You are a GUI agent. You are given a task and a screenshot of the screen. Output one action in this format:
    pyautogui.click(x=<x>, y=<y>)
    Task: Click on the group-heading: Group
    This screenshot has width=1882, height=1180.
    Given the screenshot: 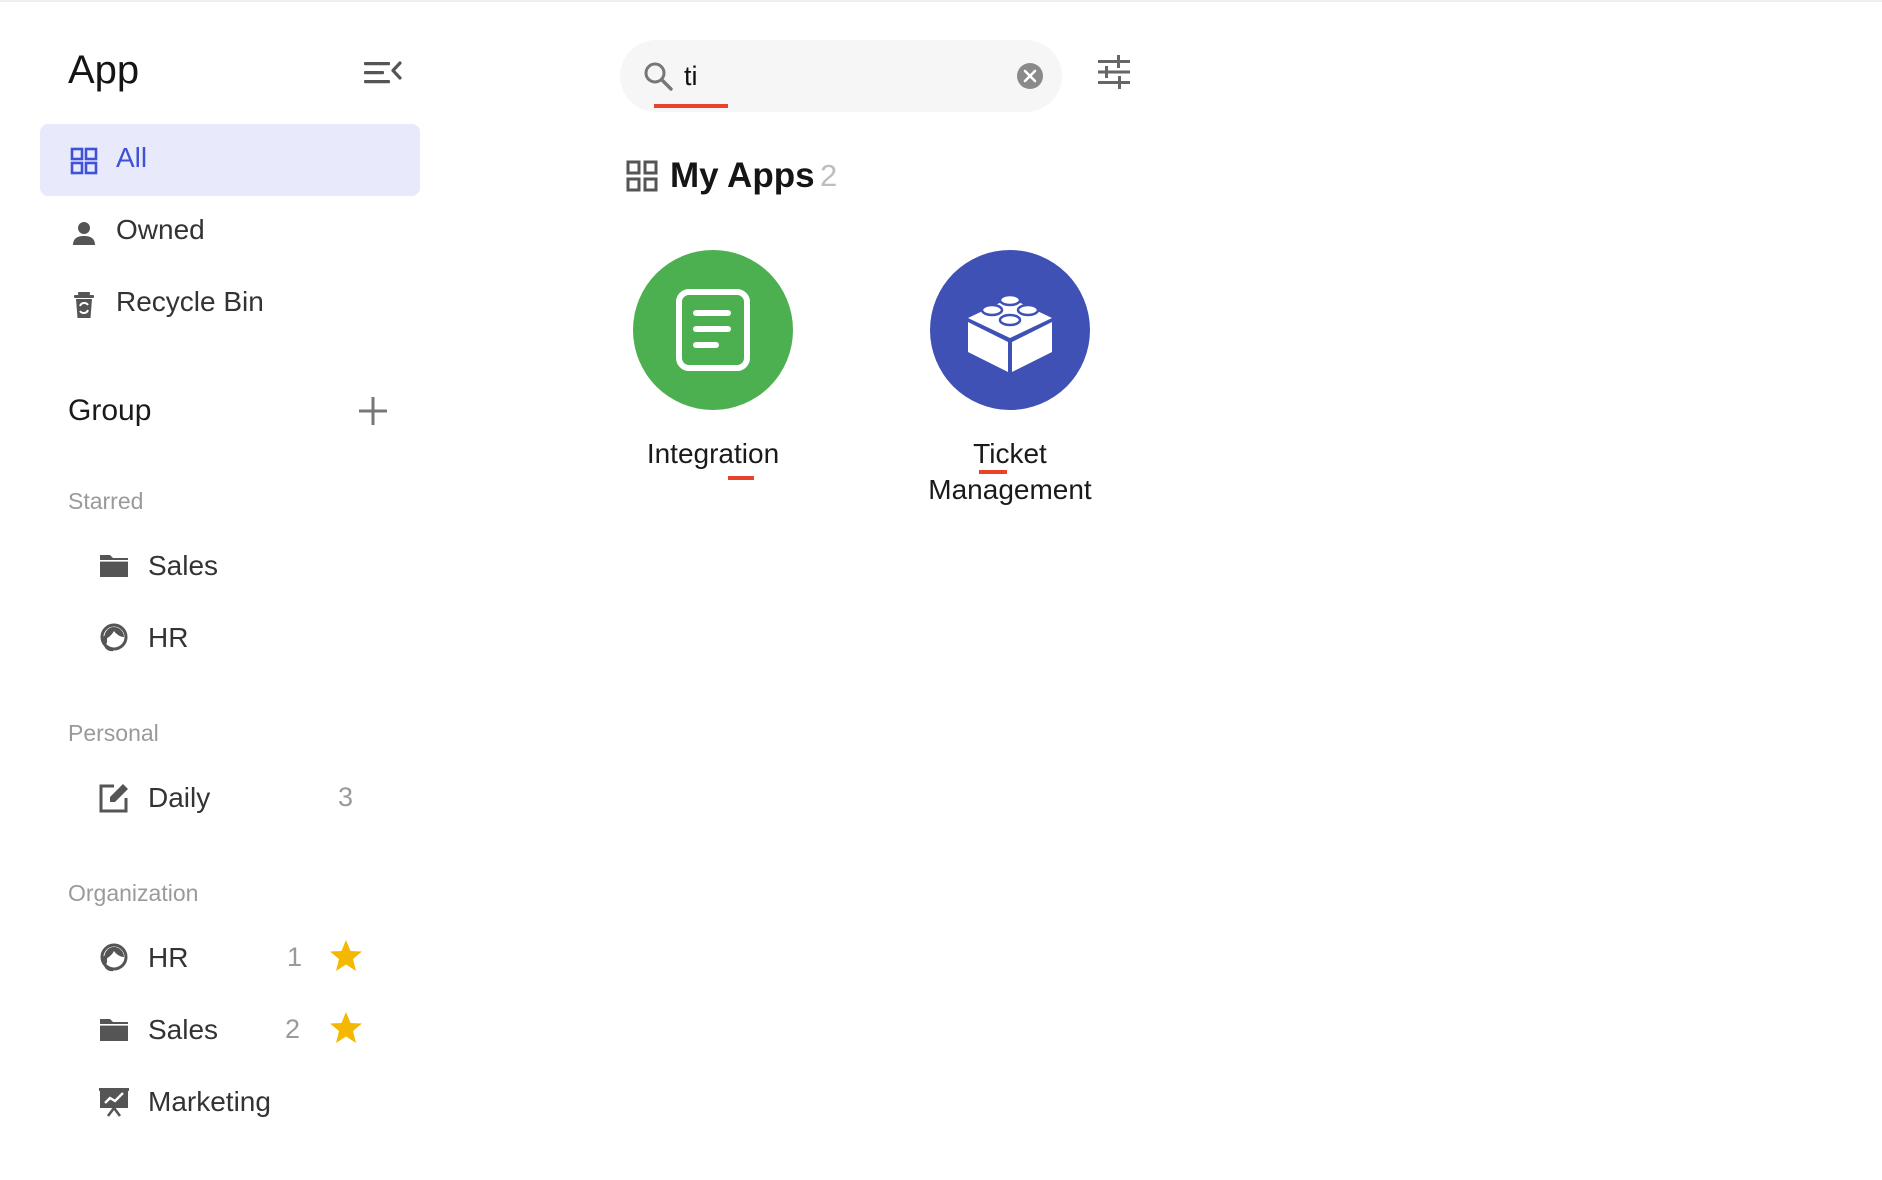 What is the action you would take?
    pyautogui.click(x=110, y=410)
    